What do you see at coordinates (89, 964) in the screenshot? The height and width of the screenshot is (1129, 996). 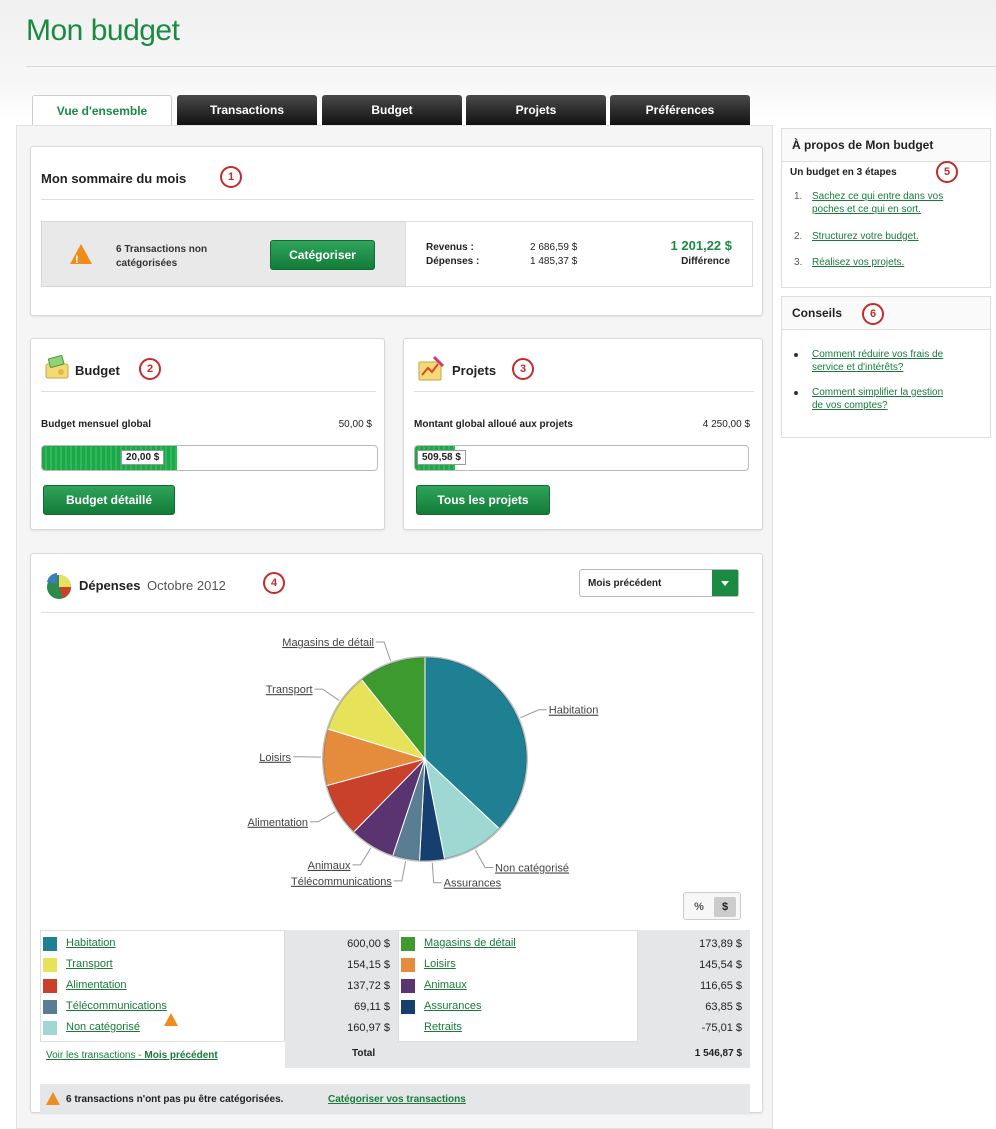 I see `legend-category-link: Transport` at bounding box center [89, 964].